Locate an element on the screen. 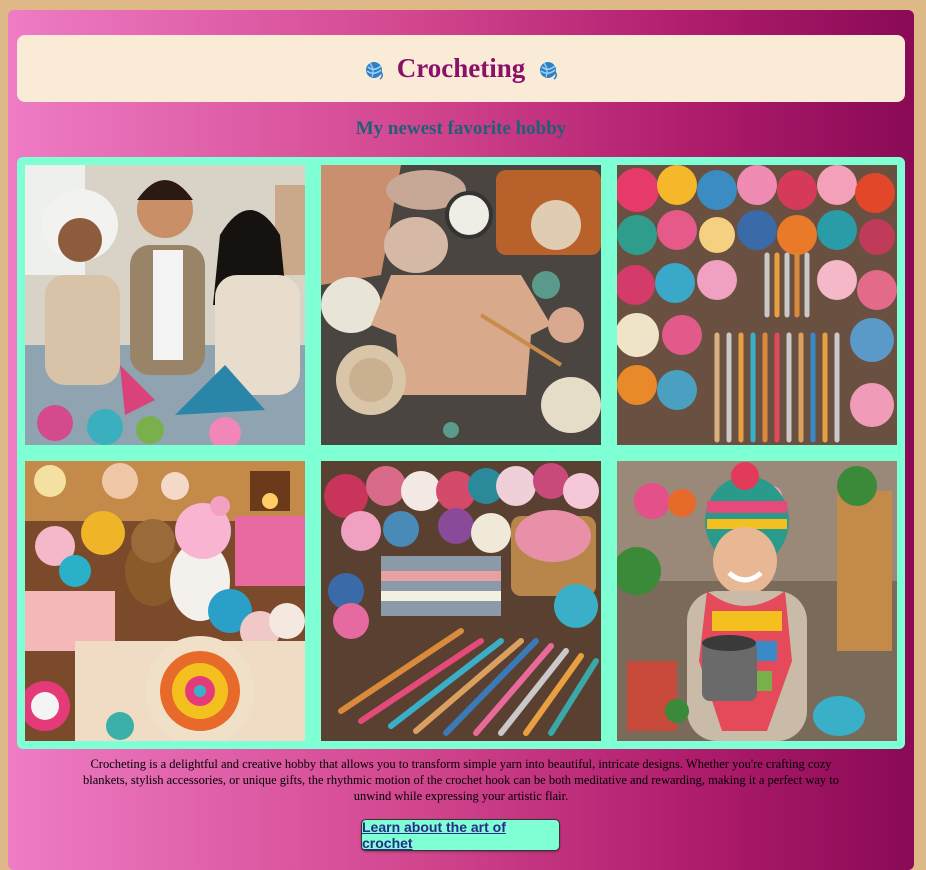 The width and height of the screenshot is (926, 870). crochet-sweater-flatlay-photo is located at coordinates (461, 305).